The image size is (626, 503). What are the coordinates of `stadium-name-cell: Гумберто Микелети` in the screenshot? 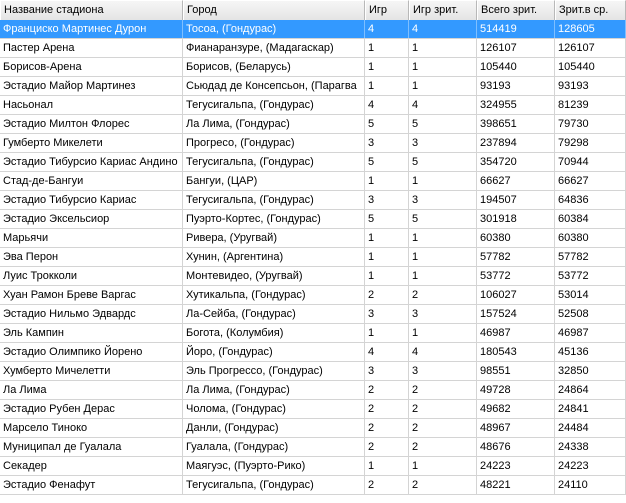 It's located at (91, 143).